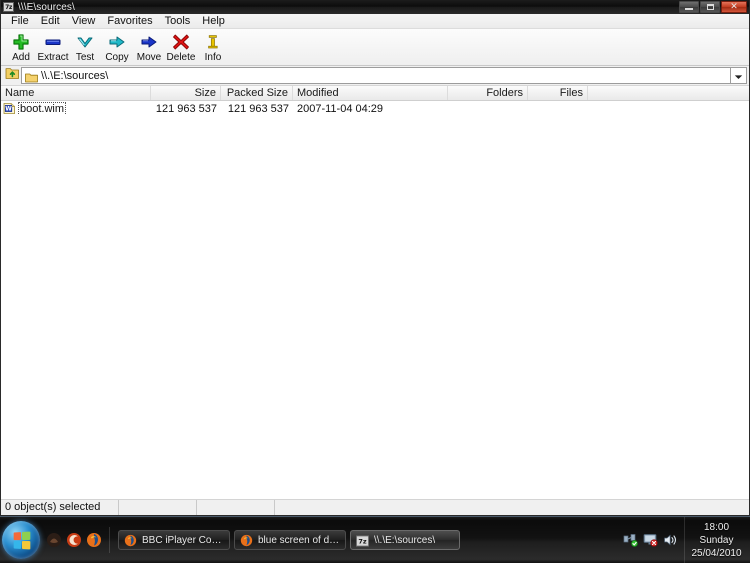  I want to click on quick-launch-bar, so click(78, 540).